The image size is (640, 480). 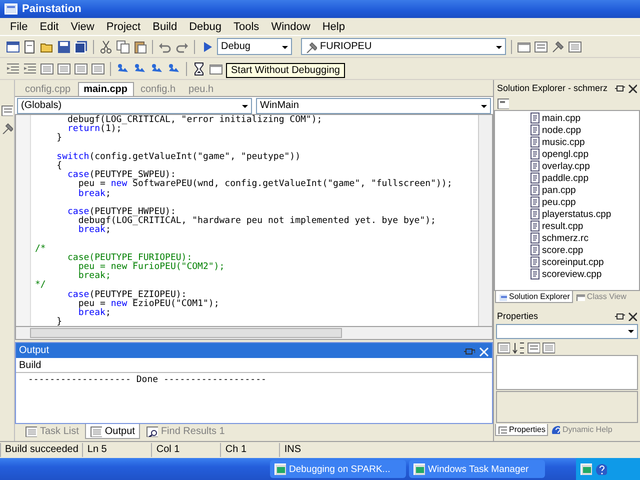 What do you see at coordinates (524, 47) in the screenshot?
I see `class-view-icon` at bounding box center [524, 47].